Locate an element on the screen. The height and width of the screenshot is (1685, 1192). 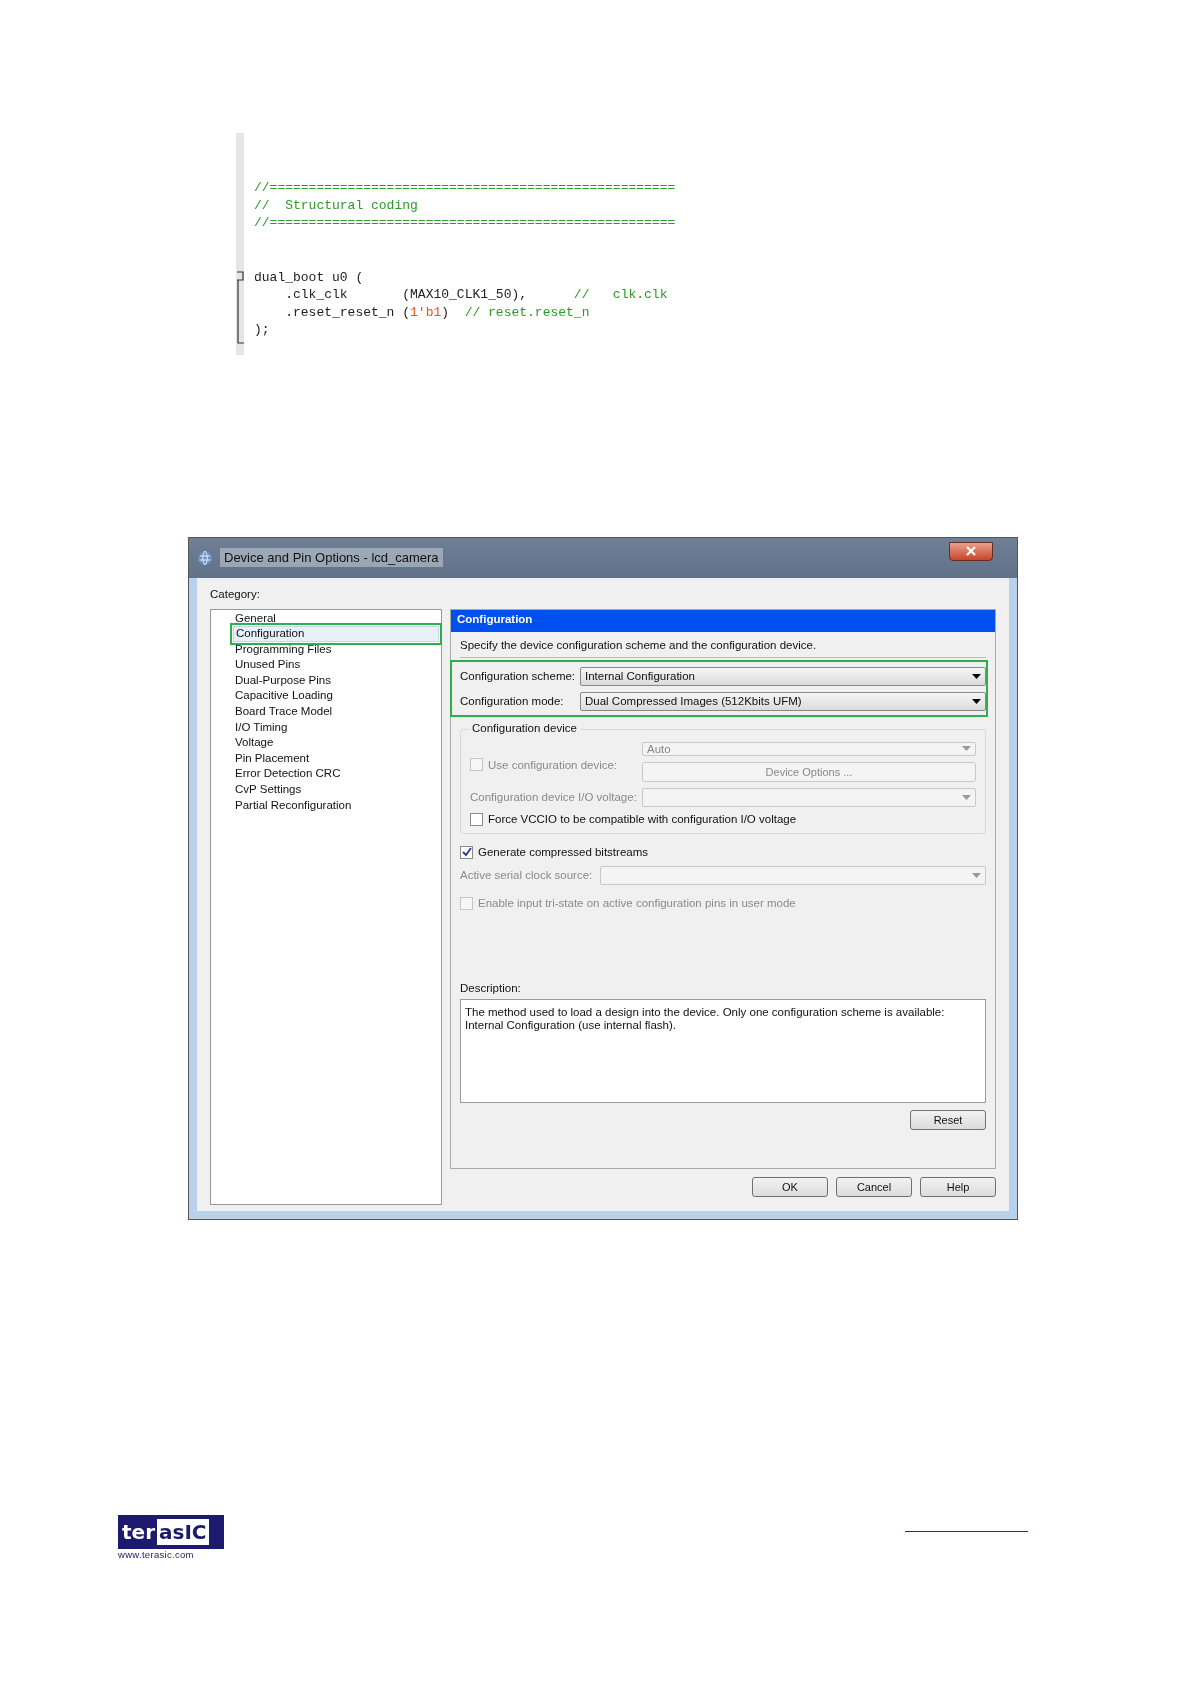
intro-text: Specify the device configuration scheme and the configuration device. is located at coordinates (639, 644).